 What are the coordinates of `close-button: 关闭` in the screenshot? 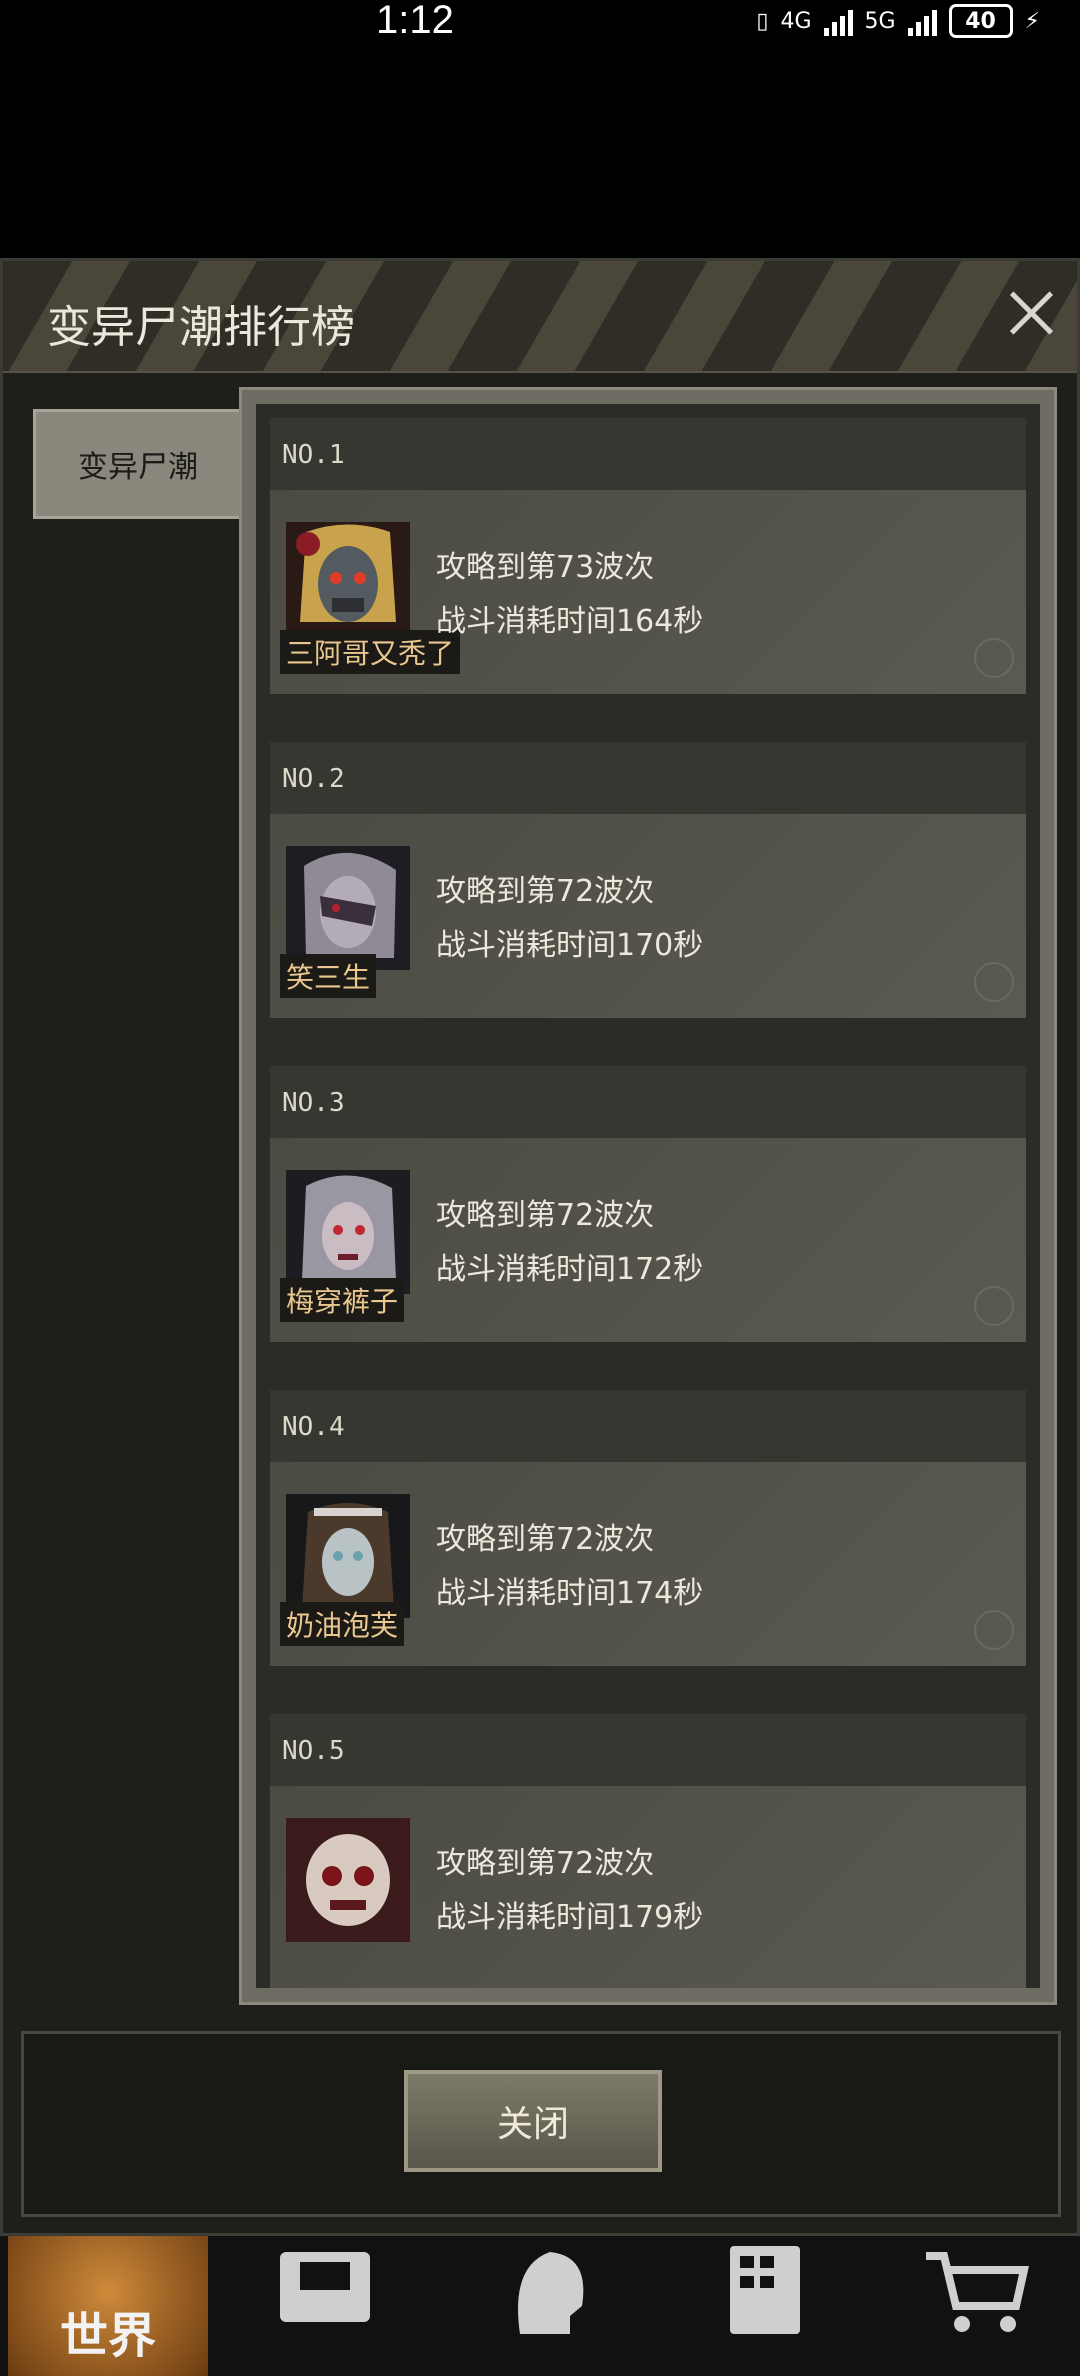 It's located at (533, 2121).